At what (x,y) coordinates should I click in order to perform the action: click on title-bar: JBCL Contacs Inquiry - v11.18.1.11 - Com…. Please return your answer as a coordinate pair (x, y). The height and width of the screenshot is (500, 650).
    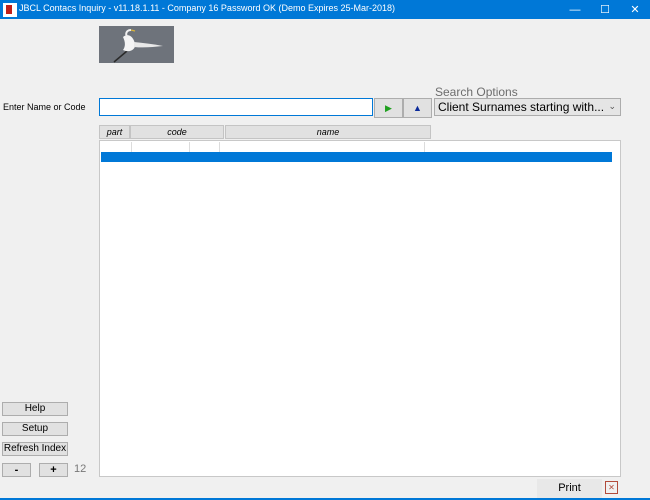
    Looking at the image, I should click on (325, 9).